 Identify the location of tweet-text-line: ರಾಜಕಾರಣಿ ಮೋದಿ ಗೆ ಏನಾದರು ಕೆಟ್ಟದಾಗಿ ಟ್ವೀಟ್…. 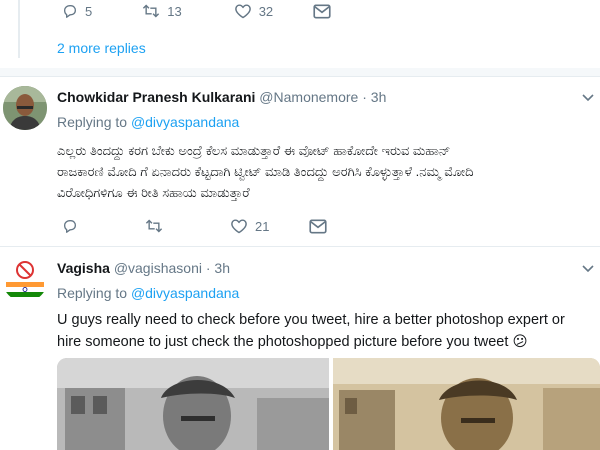
(265, 171).